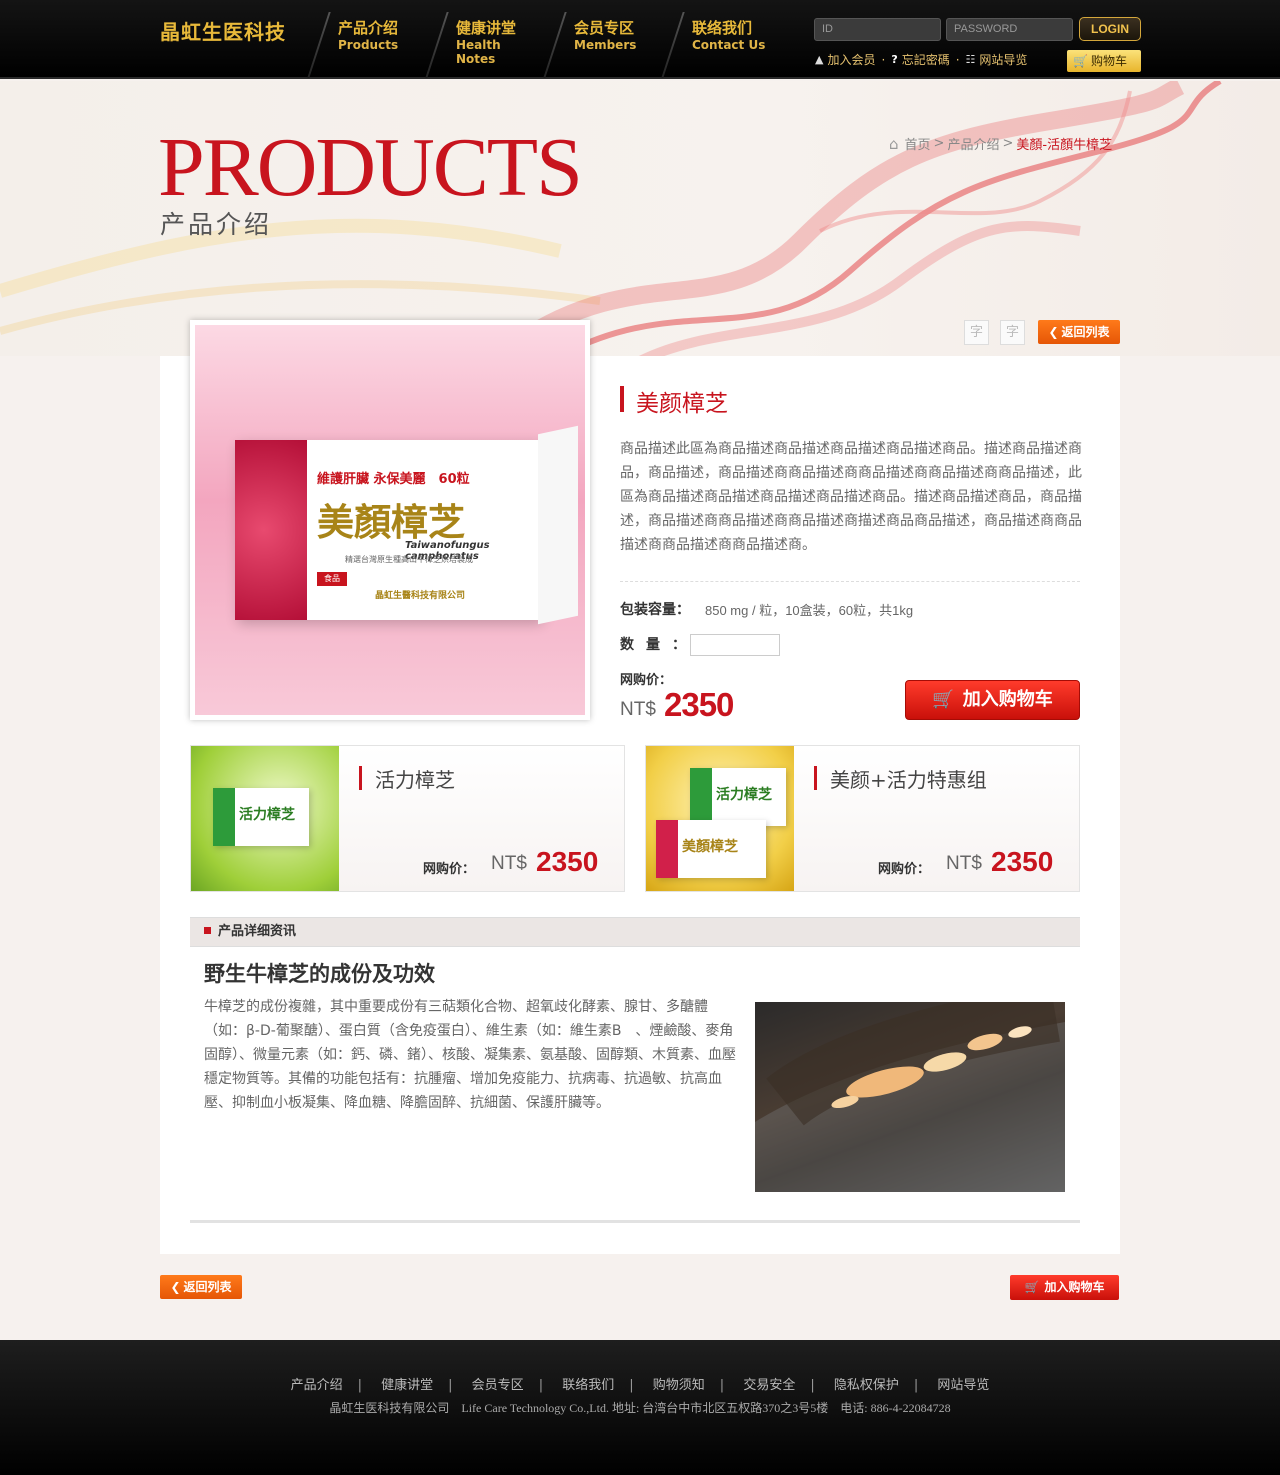 This screenshot has height=1475, width=1280. Describe the element at coordinates (722, 28) in the screenshot. I see `nav-label-zh: 联络我们` at that location.